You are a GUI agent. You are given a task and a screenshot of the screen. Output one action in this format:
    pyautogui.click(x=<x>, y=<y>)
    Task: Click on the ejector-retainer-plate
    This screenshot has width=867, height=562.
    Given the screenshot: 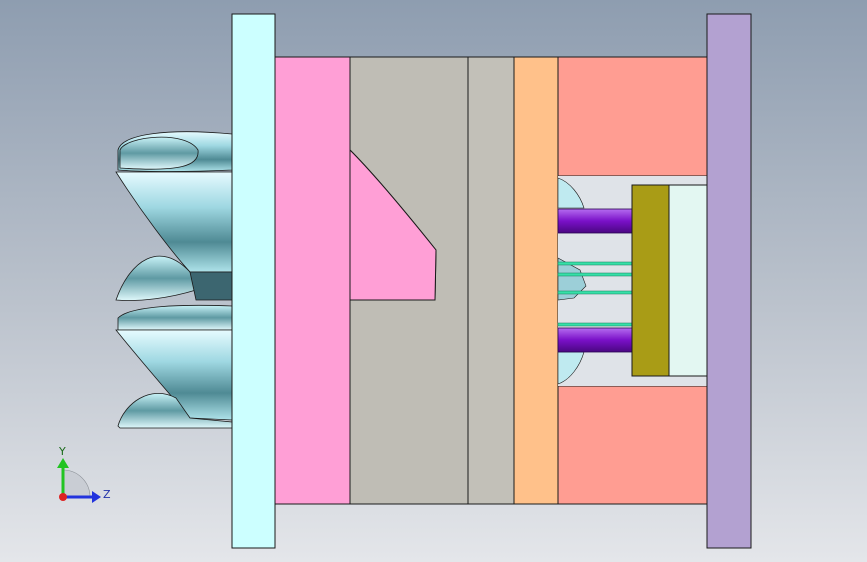 What is the action you would take?
    pyautogui.click(x=650, y=280)
    